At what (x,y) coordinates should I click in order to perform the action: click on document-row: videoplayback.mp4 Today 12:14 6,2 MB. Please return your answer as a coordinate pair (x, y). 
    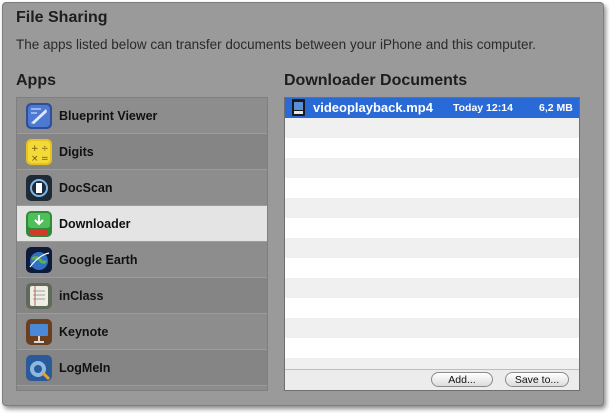
    Looking at the image, I should click on (432, 108).